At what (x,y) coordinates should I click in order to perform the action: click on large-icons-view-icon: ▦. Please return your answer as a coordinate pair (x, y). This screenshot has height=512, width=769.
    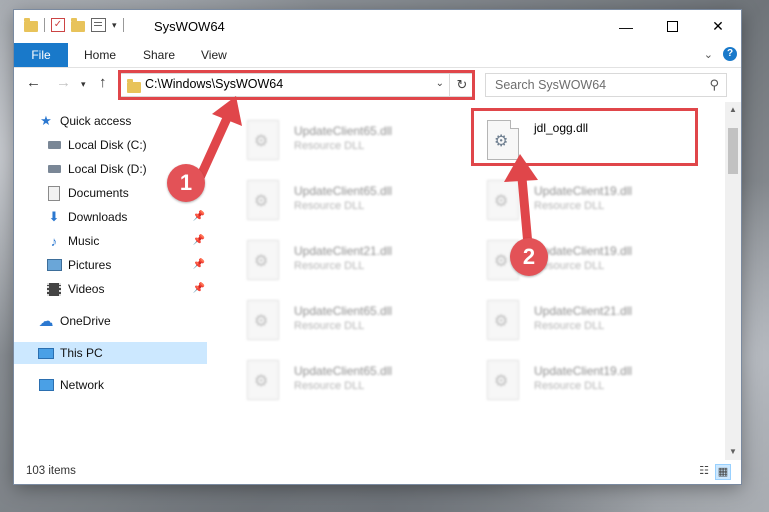
    Looking at the image, I should click on (723, 472).